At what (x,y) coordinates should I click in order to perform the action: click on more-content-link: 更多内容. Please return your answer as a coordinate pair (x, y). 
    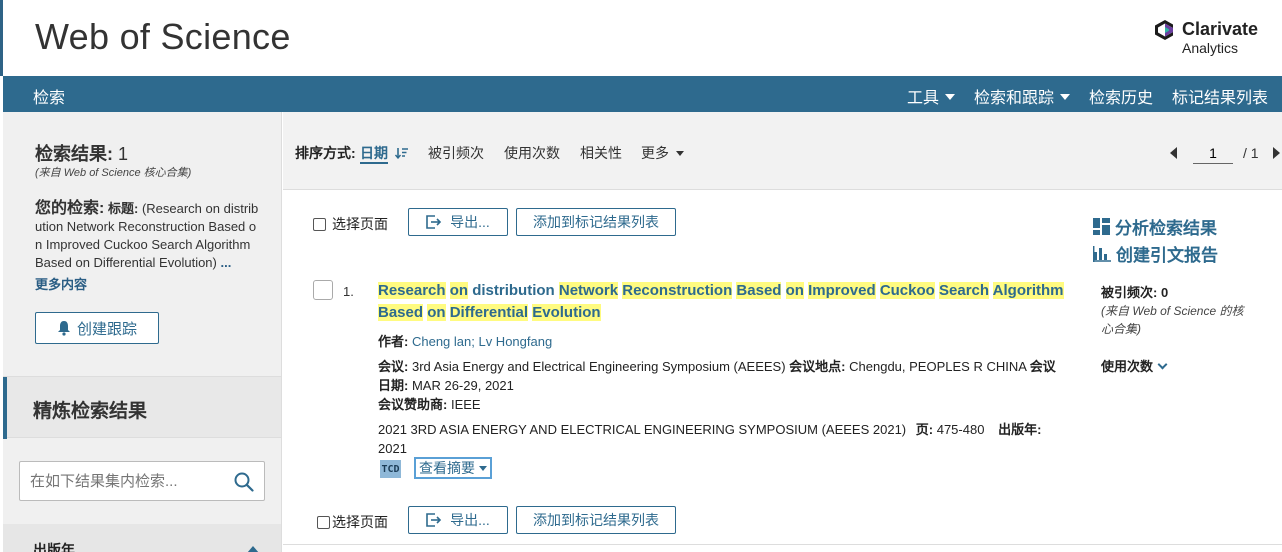
    Looking at the image, I should click on (61, 283).